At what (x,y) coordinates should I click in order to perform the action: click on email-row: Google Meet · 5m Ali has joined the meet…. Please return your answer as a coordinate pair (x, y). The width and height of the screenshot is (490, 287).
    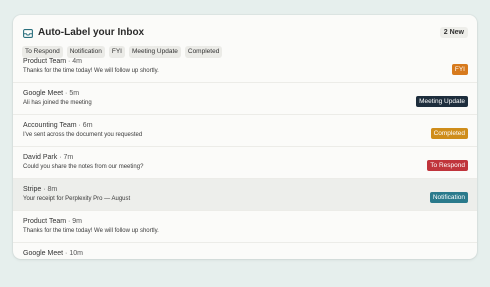
    Looking at the image, I should click on (245, 99).